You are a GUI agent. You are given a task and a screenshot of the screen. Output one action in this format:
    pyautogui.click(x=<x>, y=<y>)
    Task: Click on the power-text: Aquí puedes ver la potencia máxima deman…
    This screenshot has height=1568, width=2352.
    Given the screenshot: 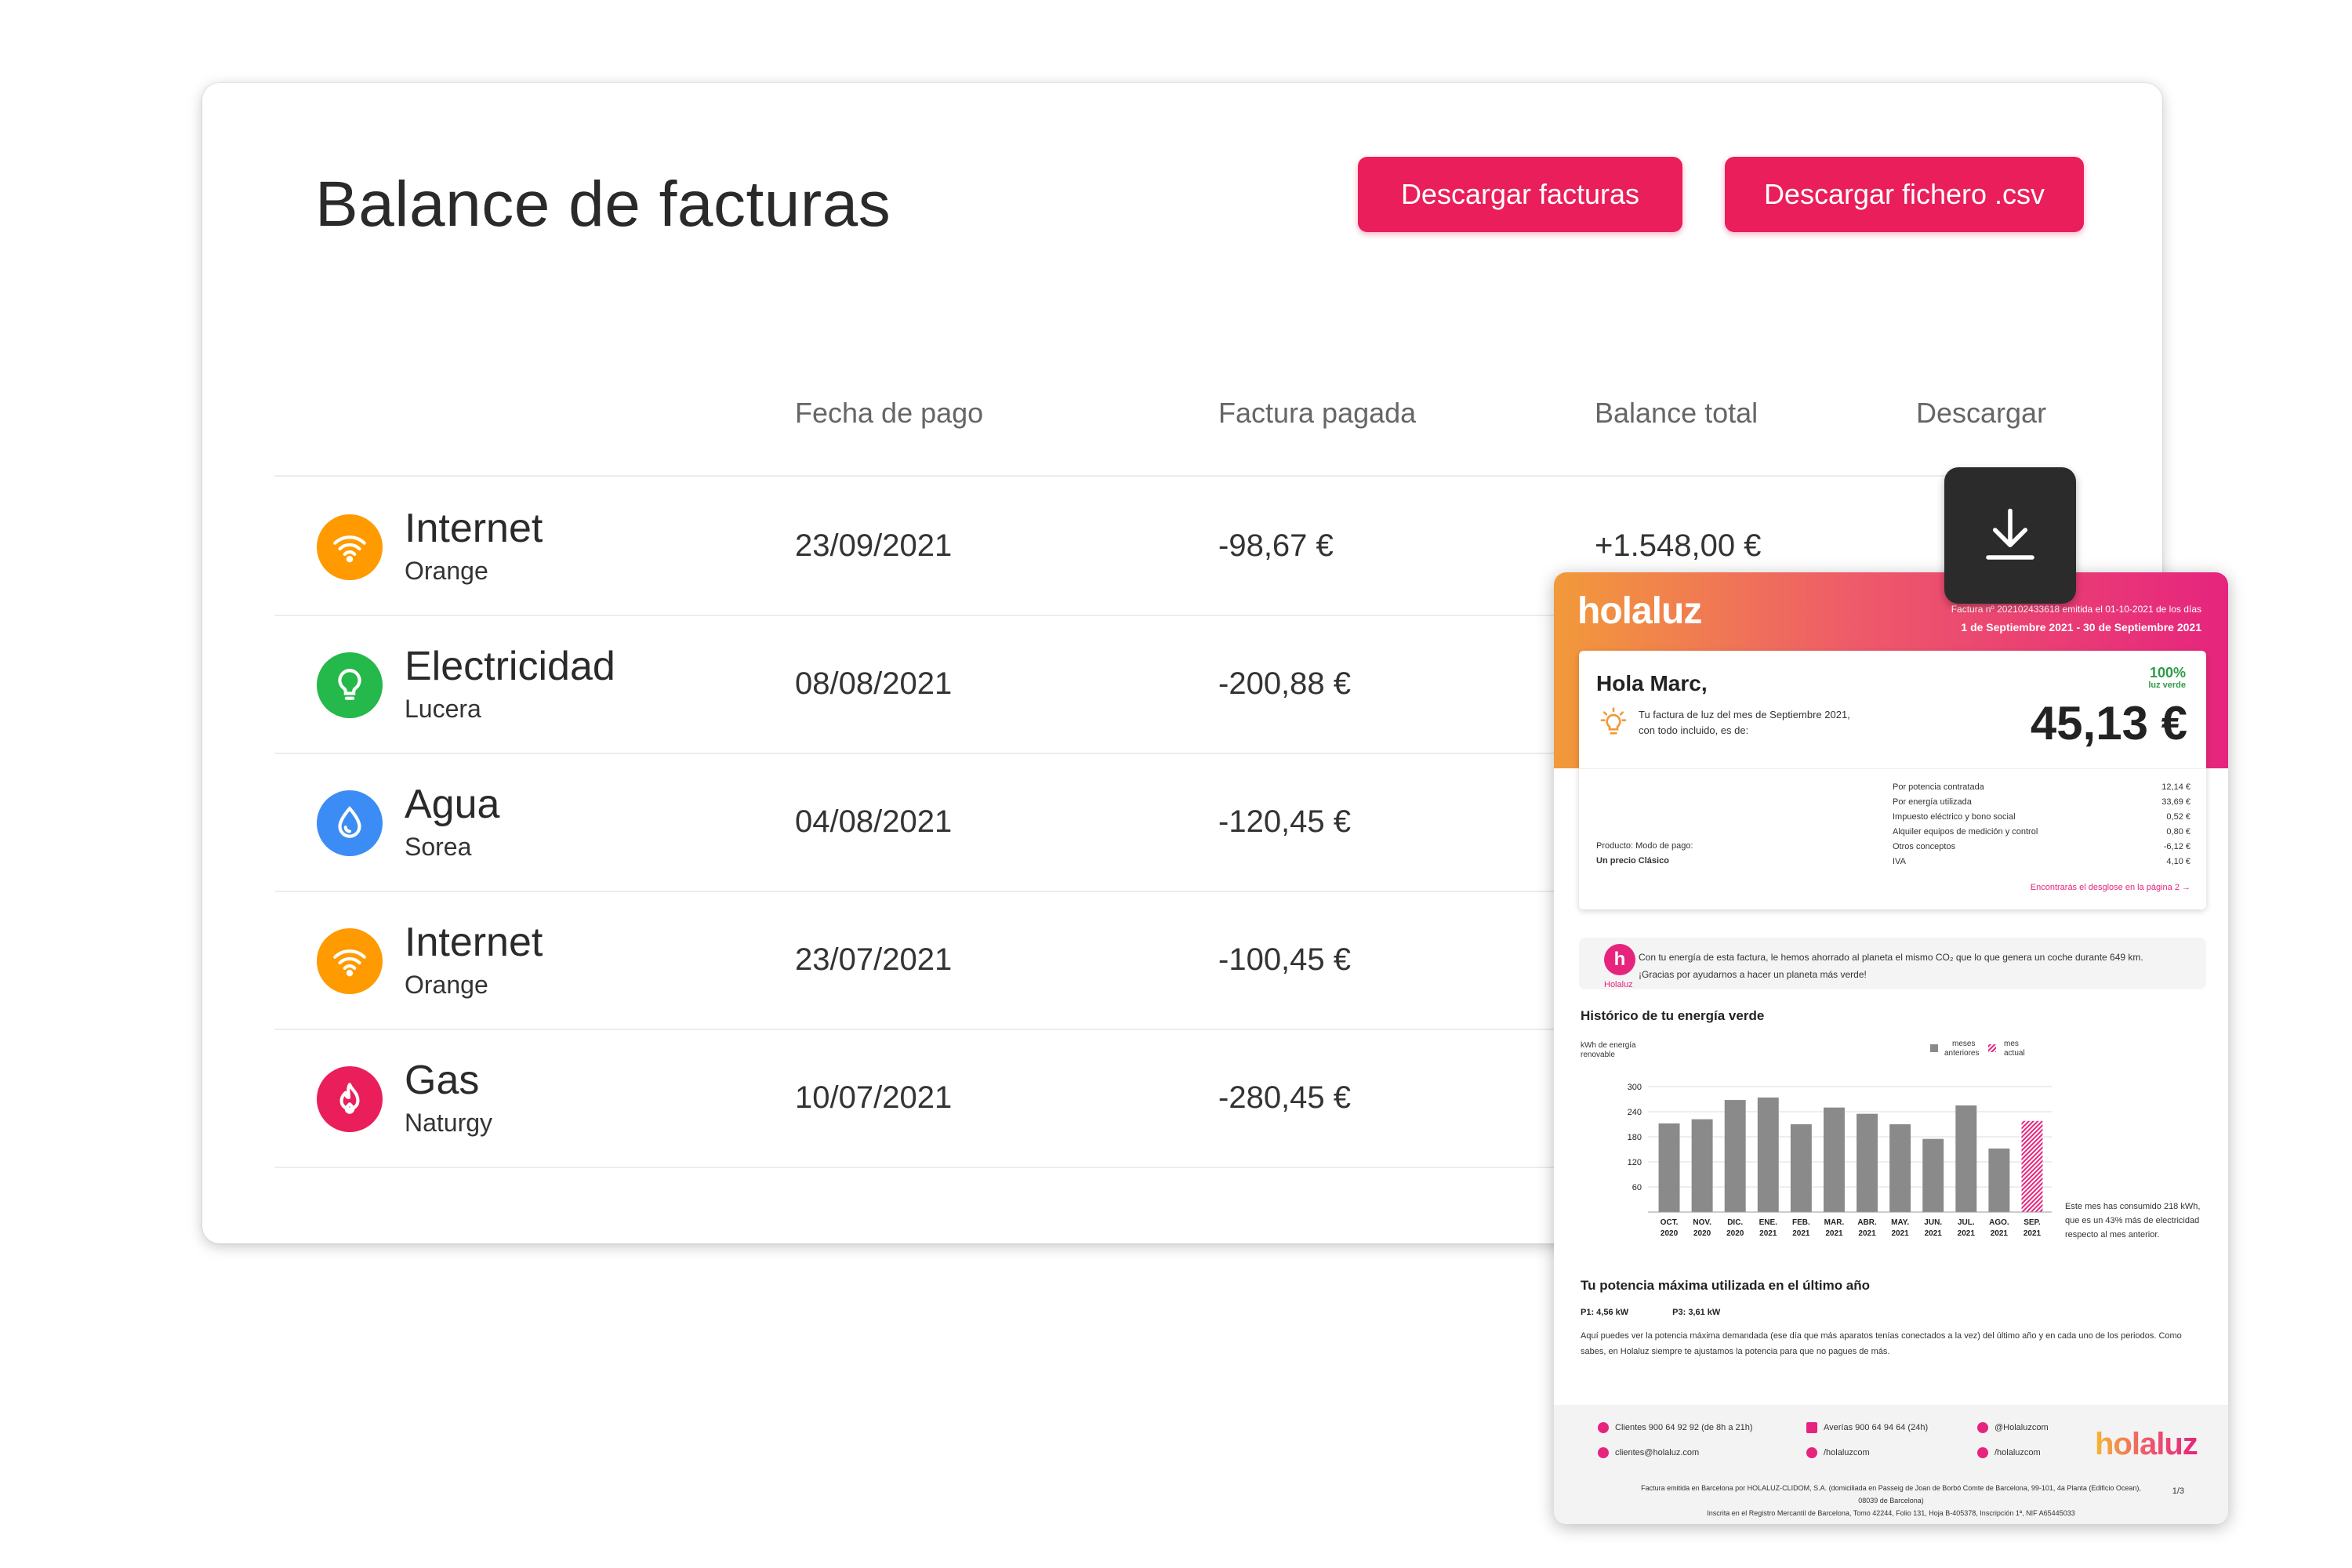 What is the action you would take?
    pyautogui.click(x=1881, y=1343)
    